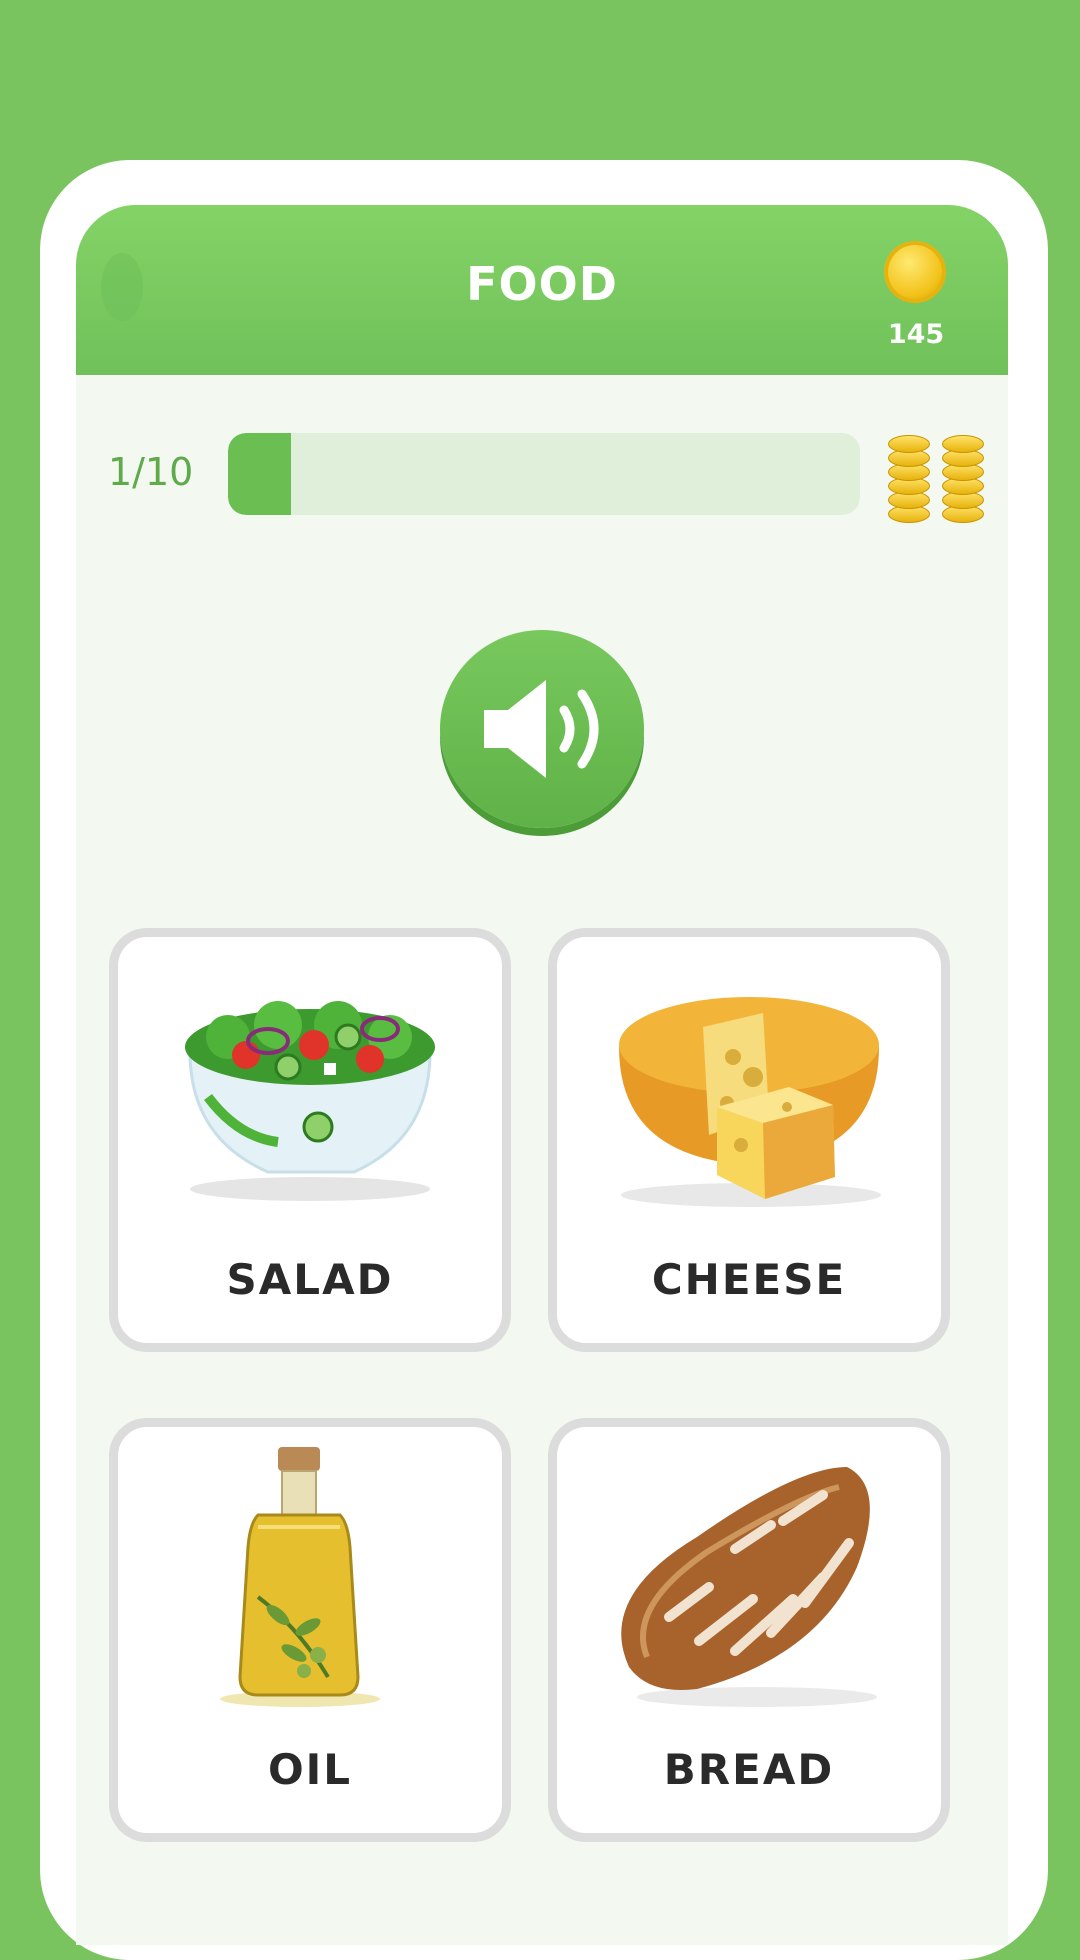  Describe the element at coordinates (542, 284) in the screenshot. I see `page-title: FOOD` at that location.